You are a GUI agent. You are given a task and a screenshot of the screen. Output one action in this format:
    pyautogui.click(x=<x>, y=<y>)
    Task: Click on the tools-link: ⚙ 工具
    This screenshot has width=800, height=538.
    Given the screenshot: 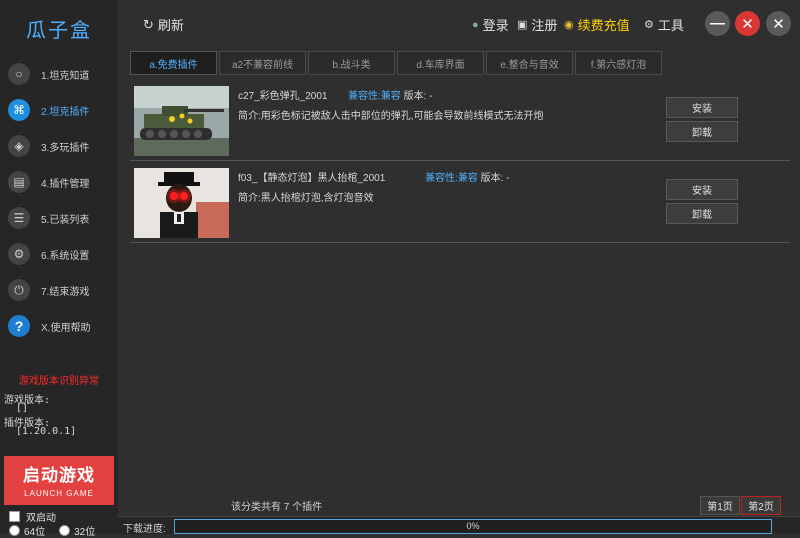 What is the action you would take?
    pyautogui.click(x=664, y=24)
    